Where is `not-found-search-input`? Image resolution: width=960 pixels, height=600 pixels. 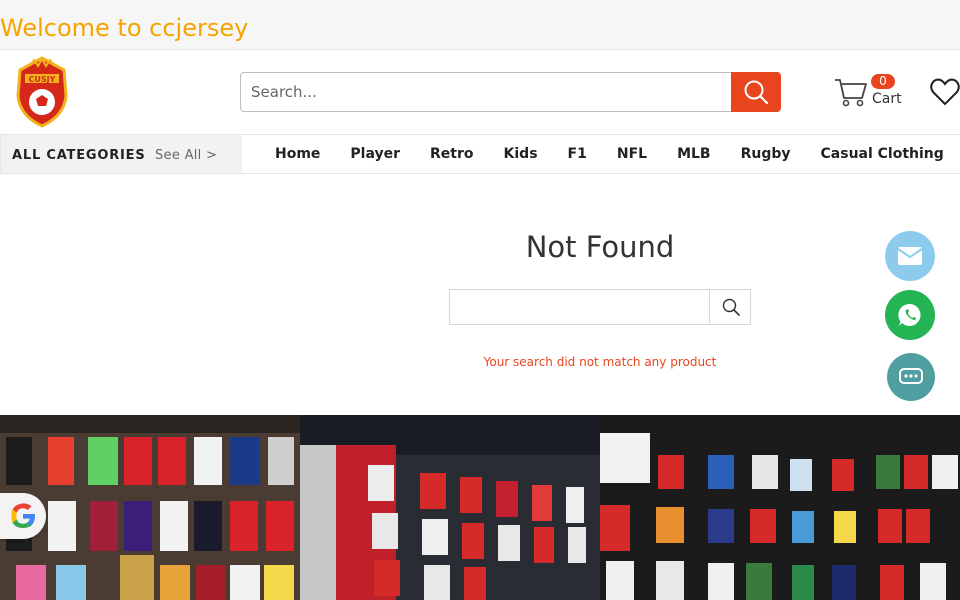 not-found-search-input is located at coordinates (580, 307).